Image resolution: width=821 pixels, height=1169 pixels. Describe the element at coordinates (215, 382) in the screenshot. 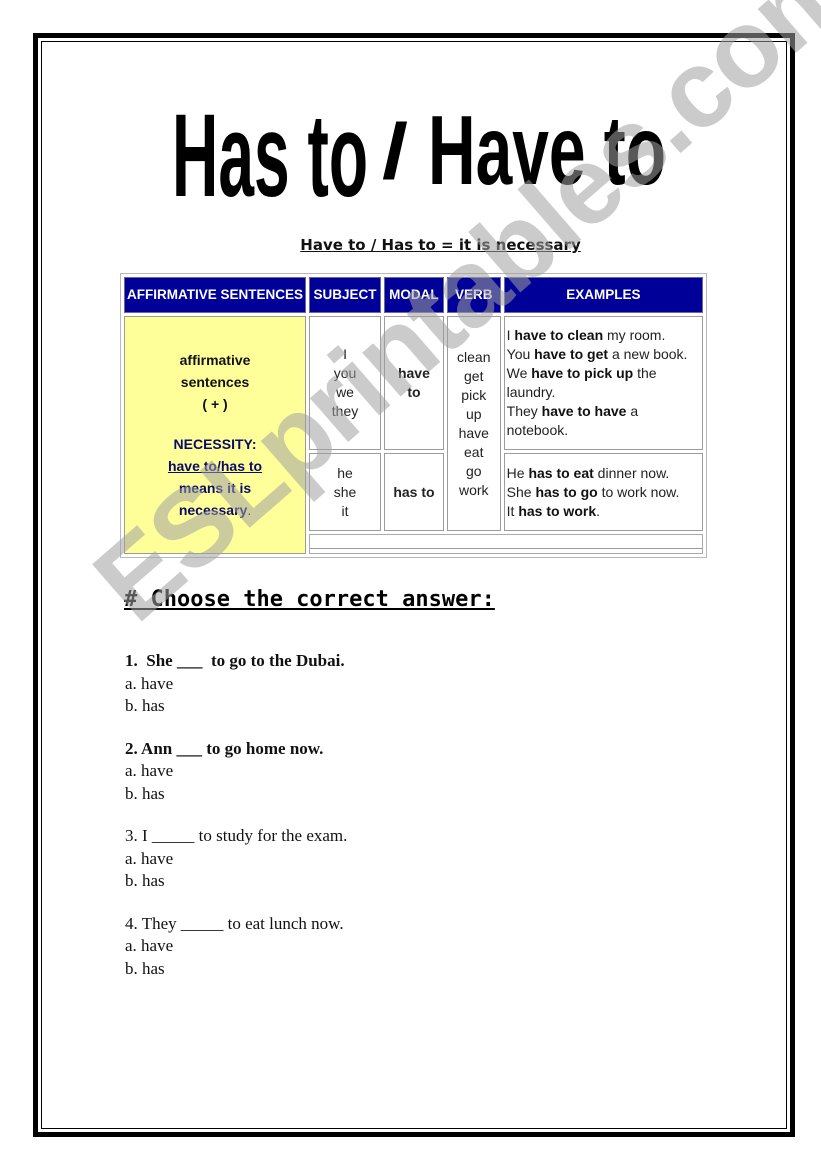

I see `aff-line2: sentences` at that location.